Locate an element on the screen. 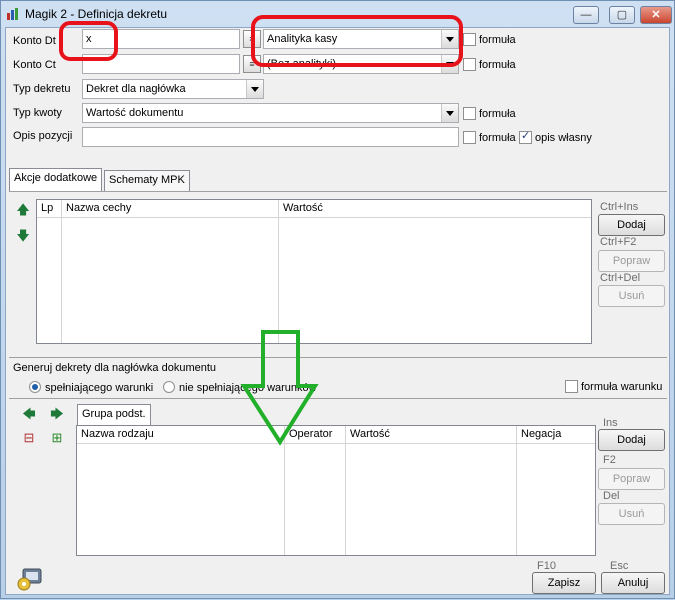  warunek-delete-button: Usuń is located at coordinates (631, 514).